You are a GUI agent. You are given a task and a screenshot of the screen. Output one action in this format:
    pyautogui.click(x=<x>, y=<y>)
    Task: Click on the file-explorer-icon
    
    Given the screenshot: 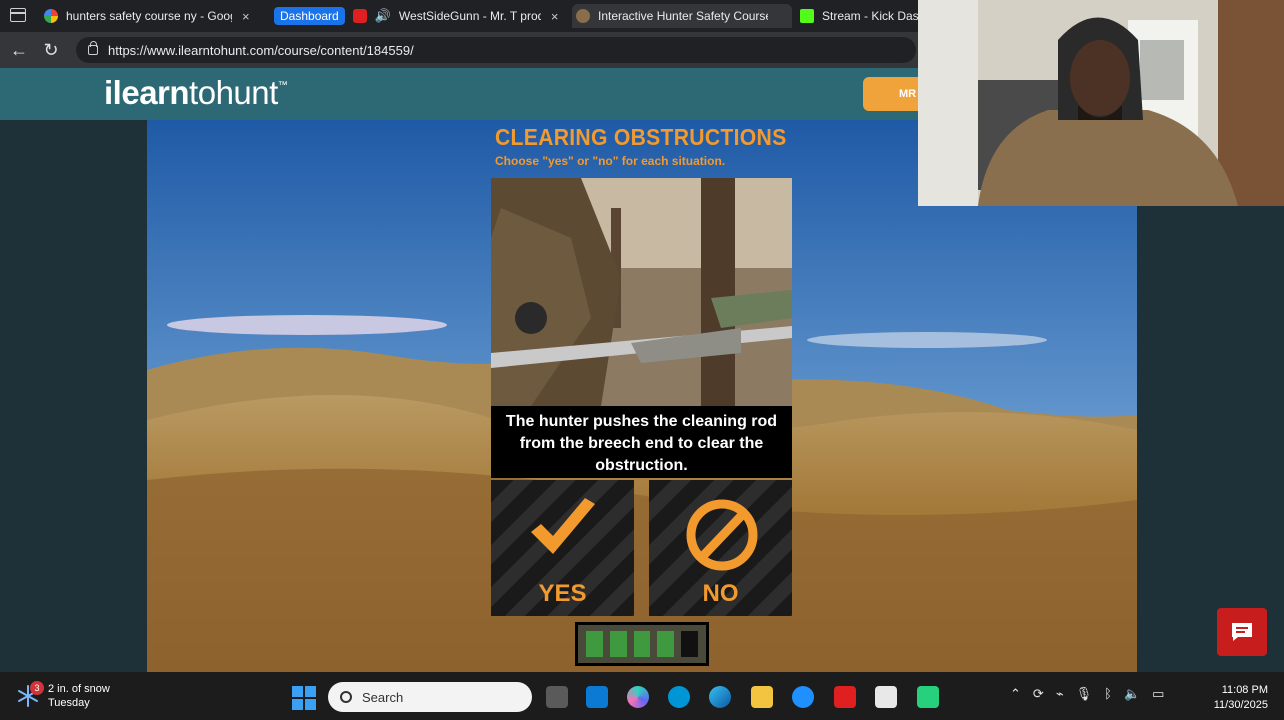 What is the action you would take?
    pyautogui.click(x=762, y=697)
    